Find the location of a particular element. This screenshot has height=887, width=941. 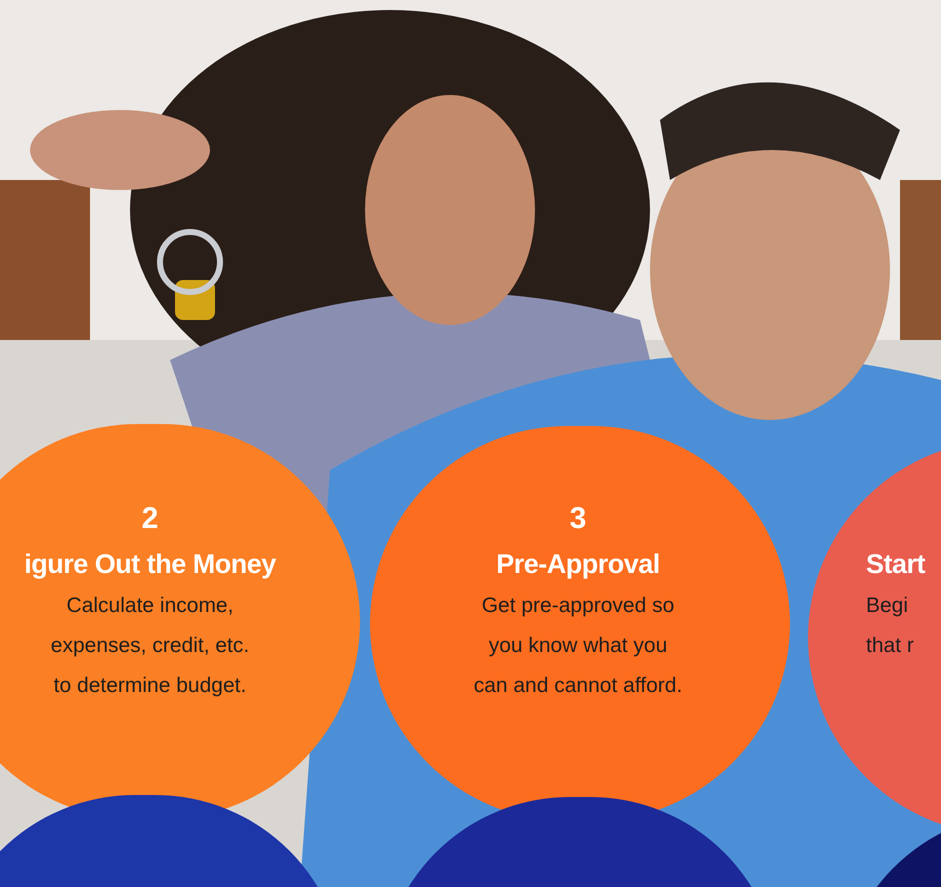

step-title: igure Out the Money is located at coordinates (150, 564).